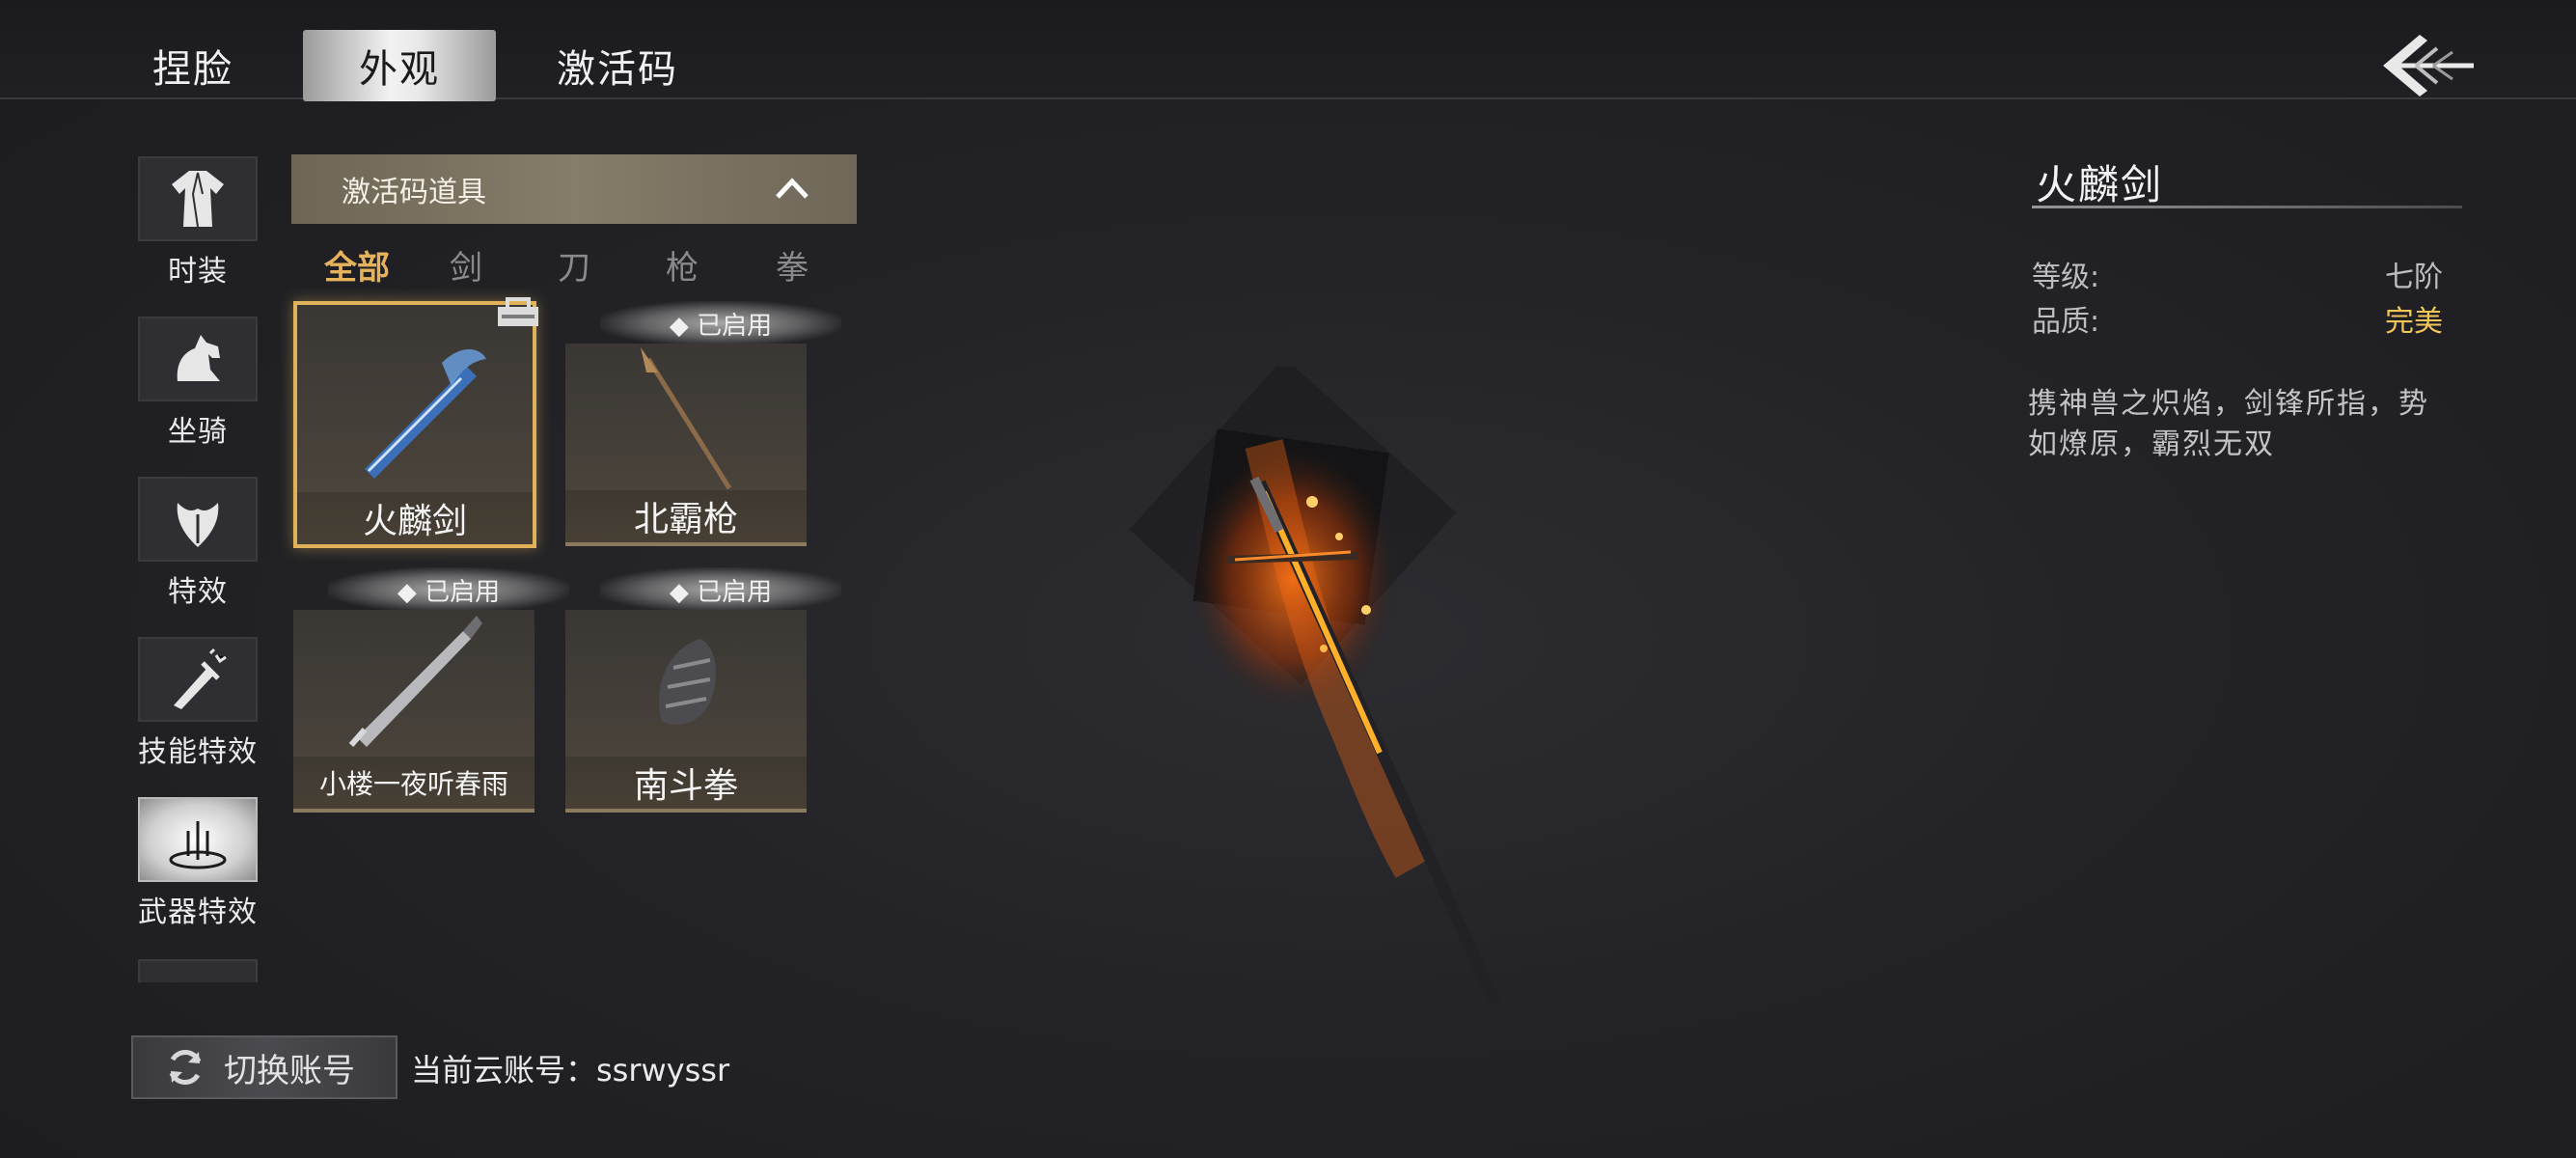 This screenshot has width=2576, height=1158. I want to click on category-label: 技能特效, so click(198, 752).